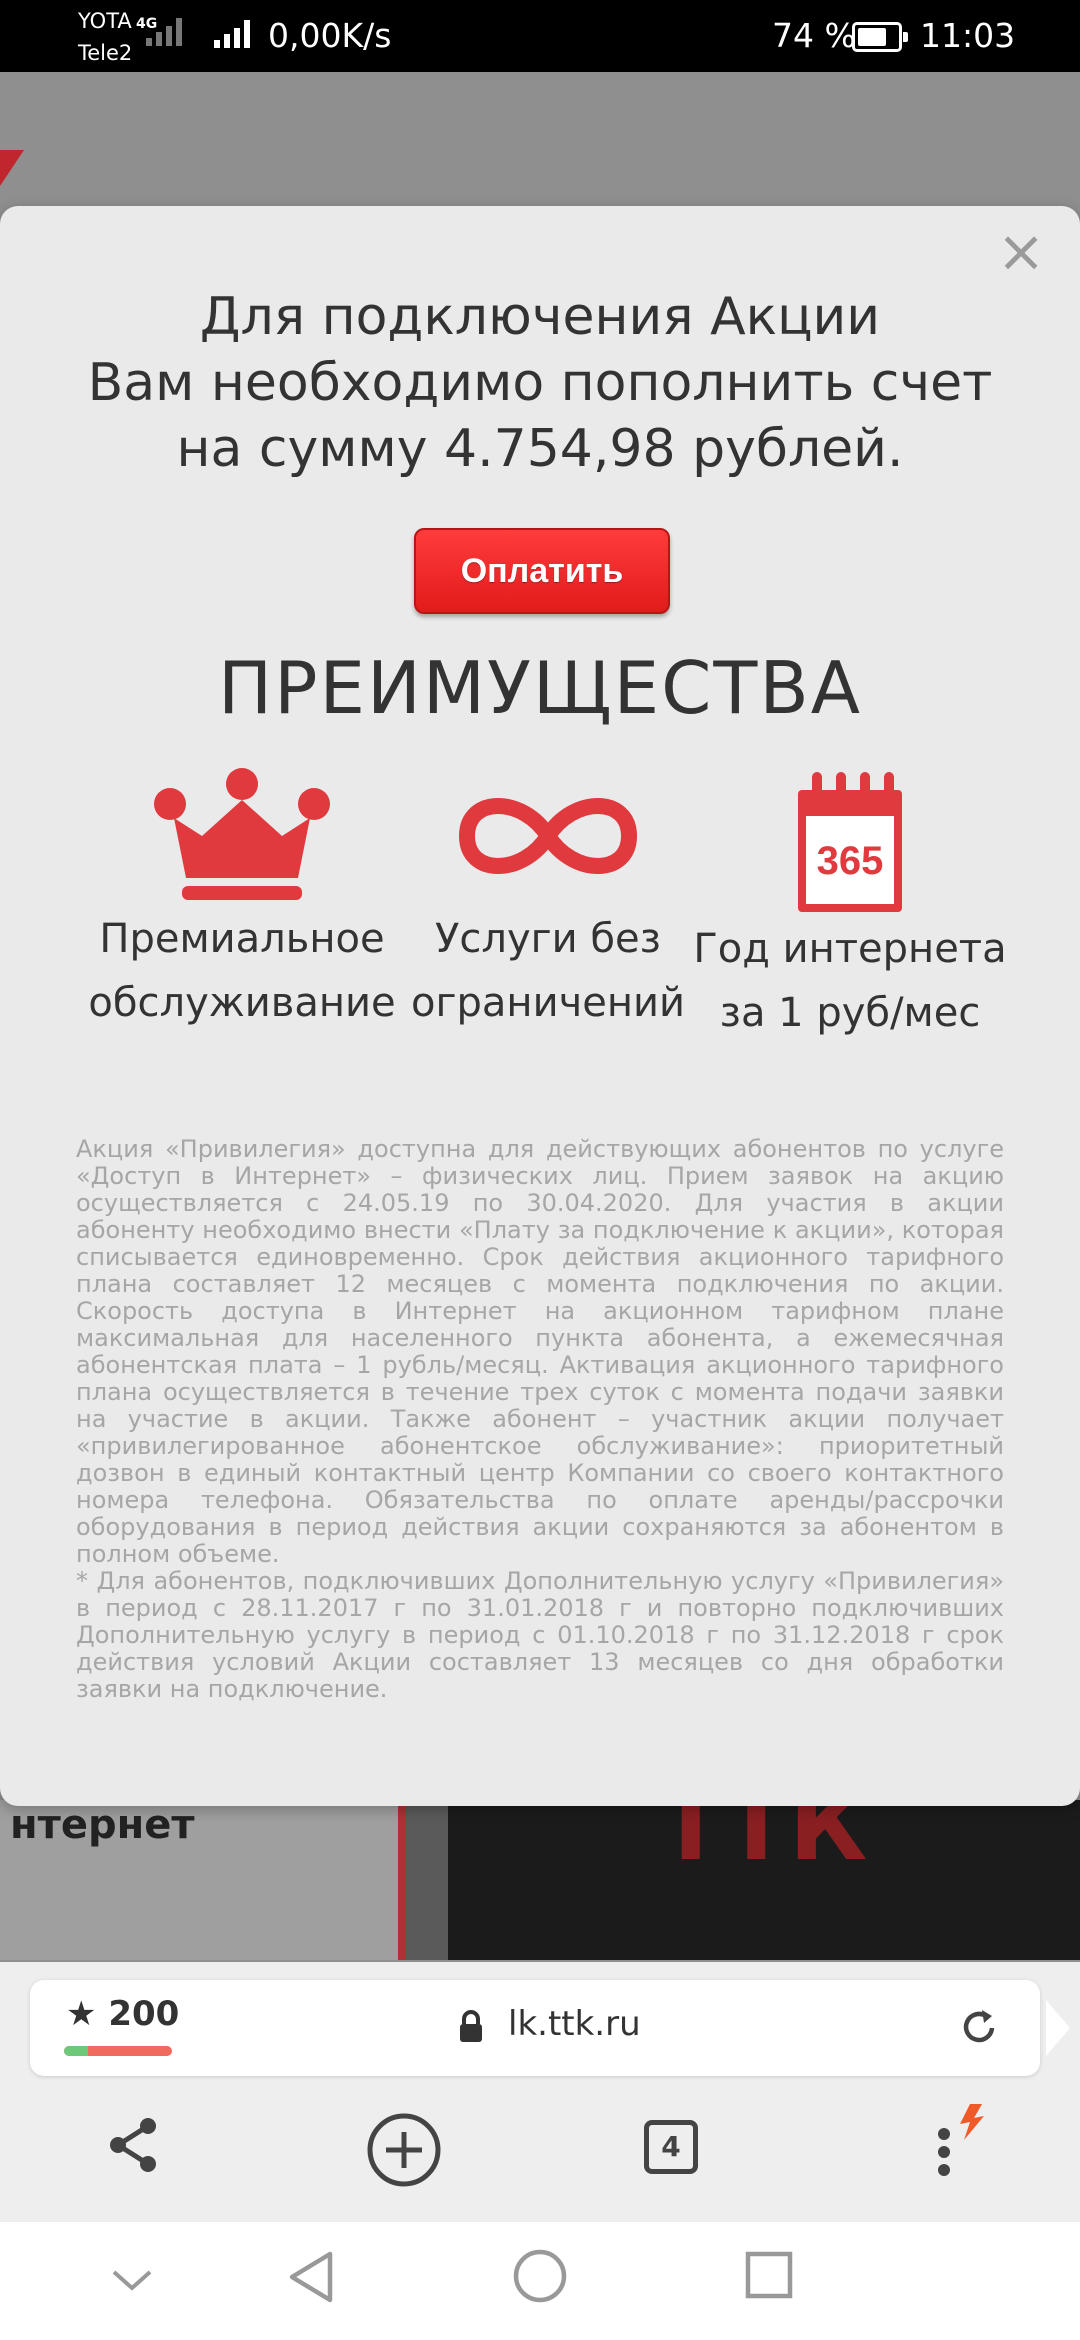  I want to click on feature-unlimited: Услуги без ограничений, so click(548, 901).